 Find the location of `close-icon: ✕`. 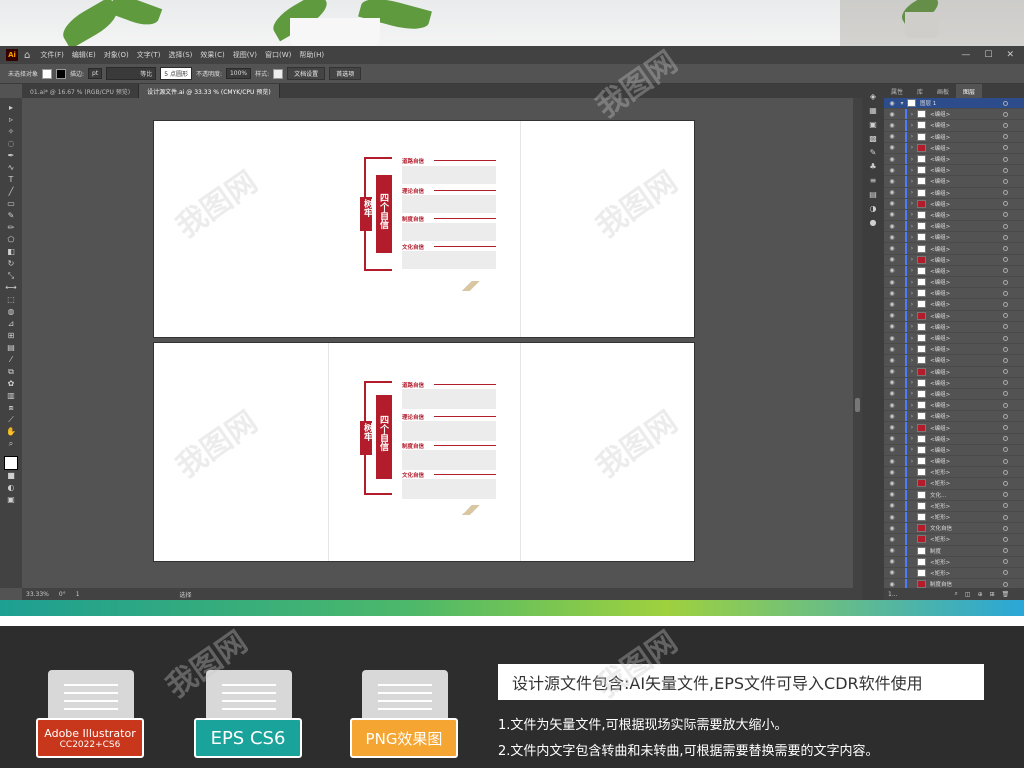

close-icon: ✕ is located at coordinates (1010, 55).